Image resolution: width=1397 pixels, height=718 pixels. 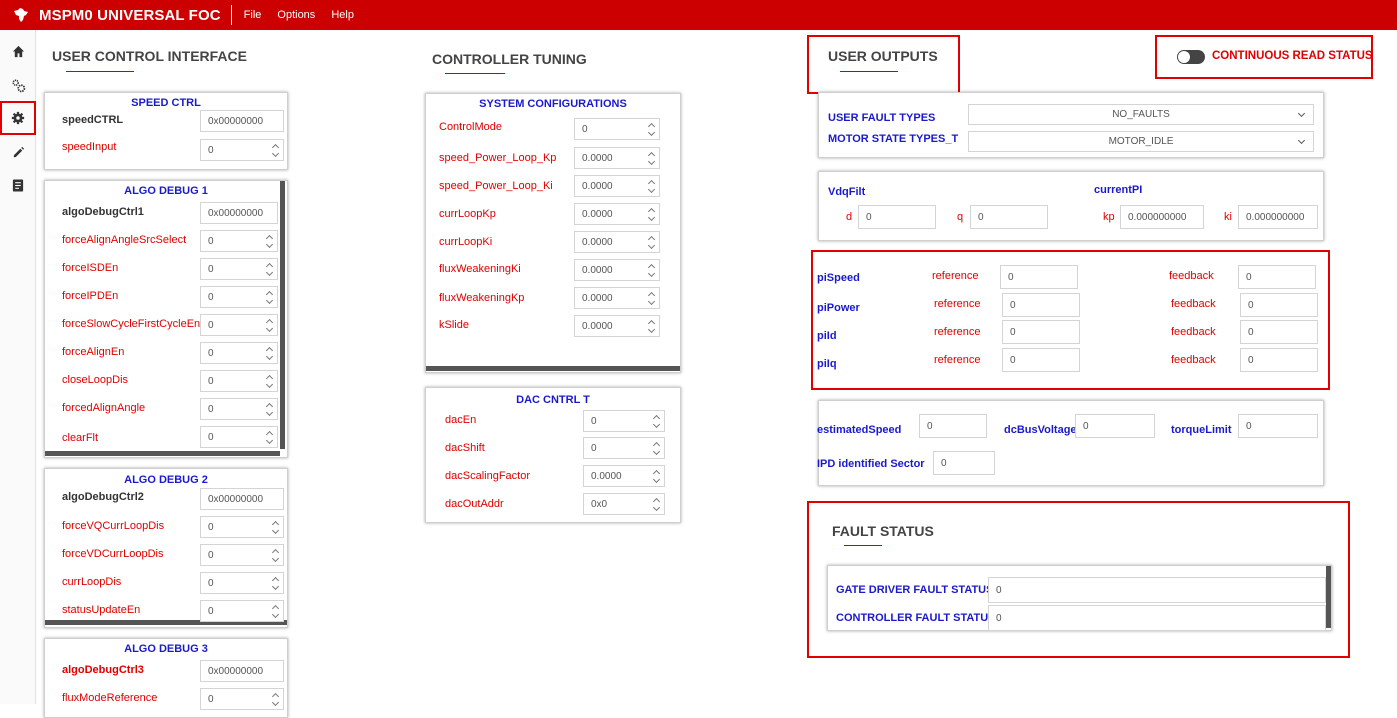 I want to click on sysconf-row-4-input: 0.0000, so click(x=617, y=242).